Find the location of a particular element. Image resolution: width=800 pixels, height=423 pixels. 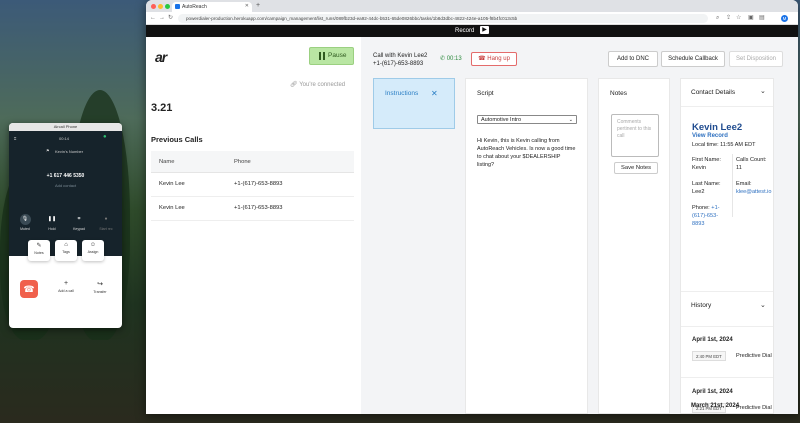

contact-name: Kevin Lee2 is located at coordinates (717, 127).